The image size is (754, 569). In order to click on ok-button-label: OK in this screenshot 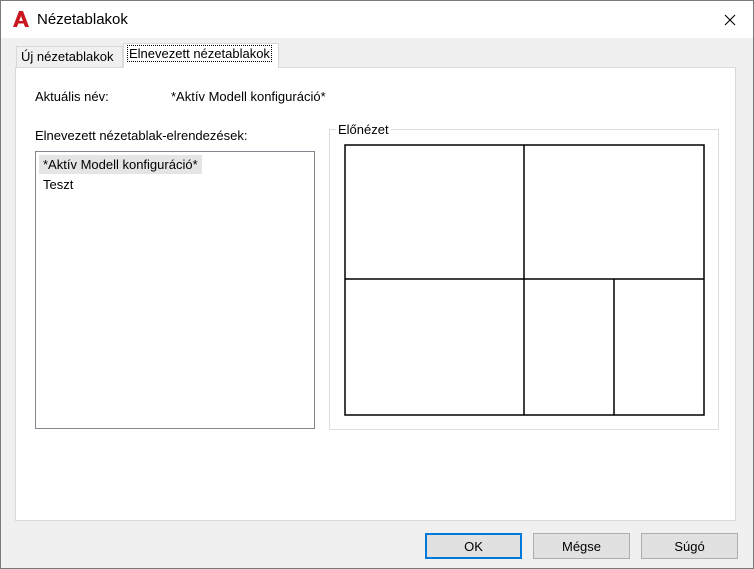, I will do `click(473, 546)`.